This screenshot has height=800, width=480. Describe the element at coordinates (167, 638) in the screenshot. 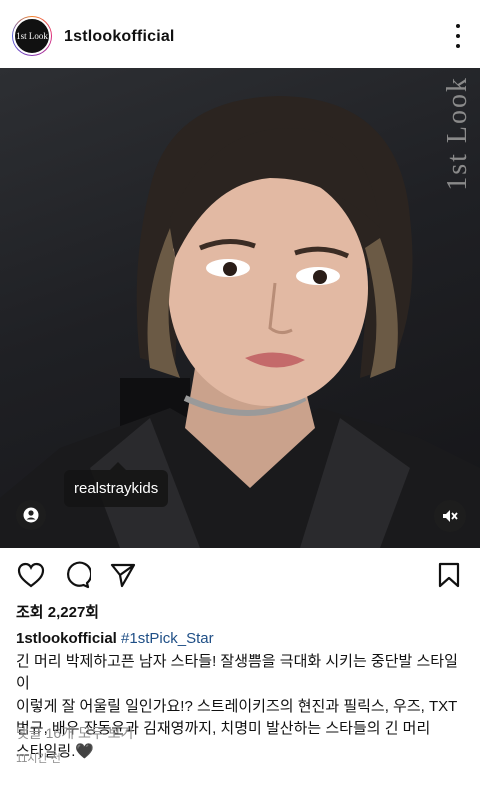

I see `caption-hashtag: #1stPick_Star` at that location.